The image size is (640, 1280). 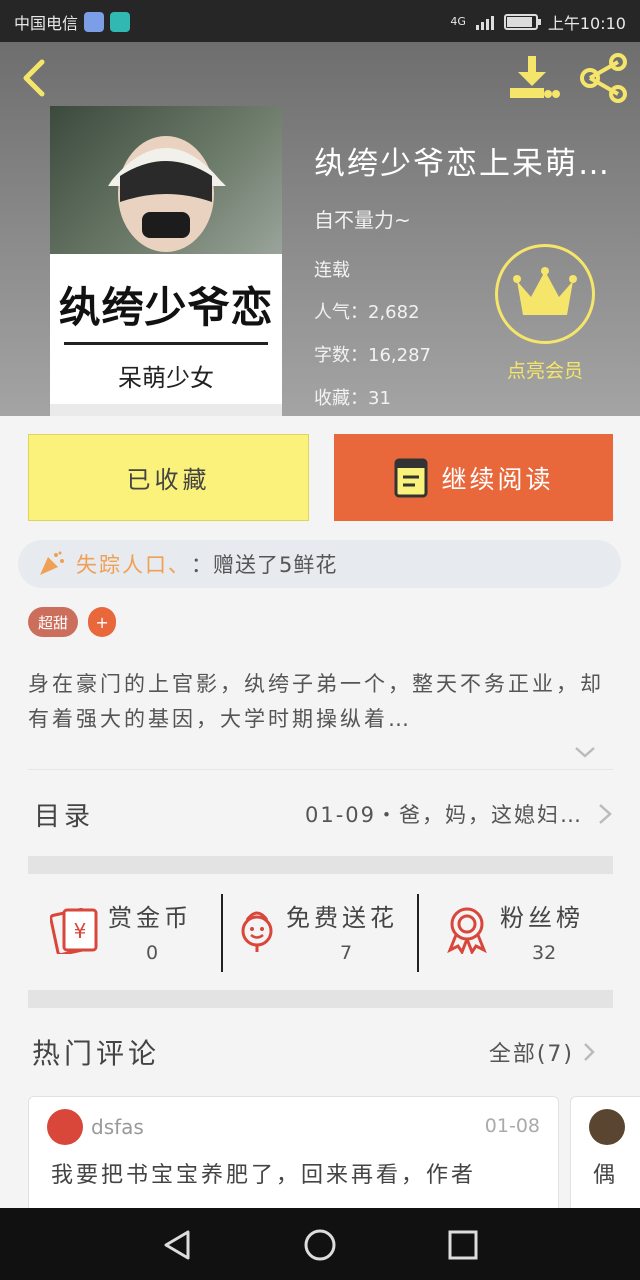 What do you see at coordinates (484, 22) in the screenshot?
I see `signal-icon` at bounding box center [484, 22].